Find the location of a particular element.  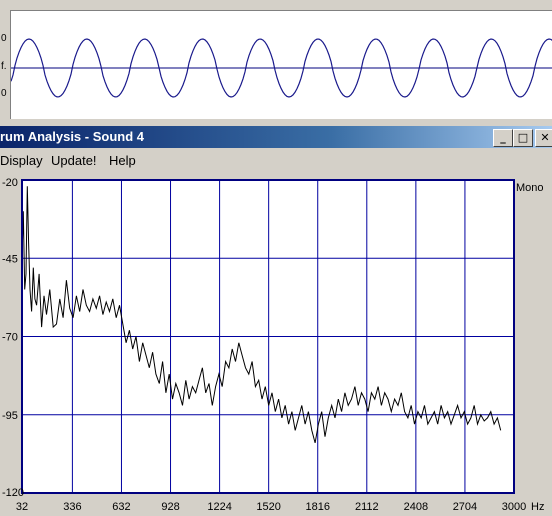

maximize-button: □ is located at coordinates (523, 138).